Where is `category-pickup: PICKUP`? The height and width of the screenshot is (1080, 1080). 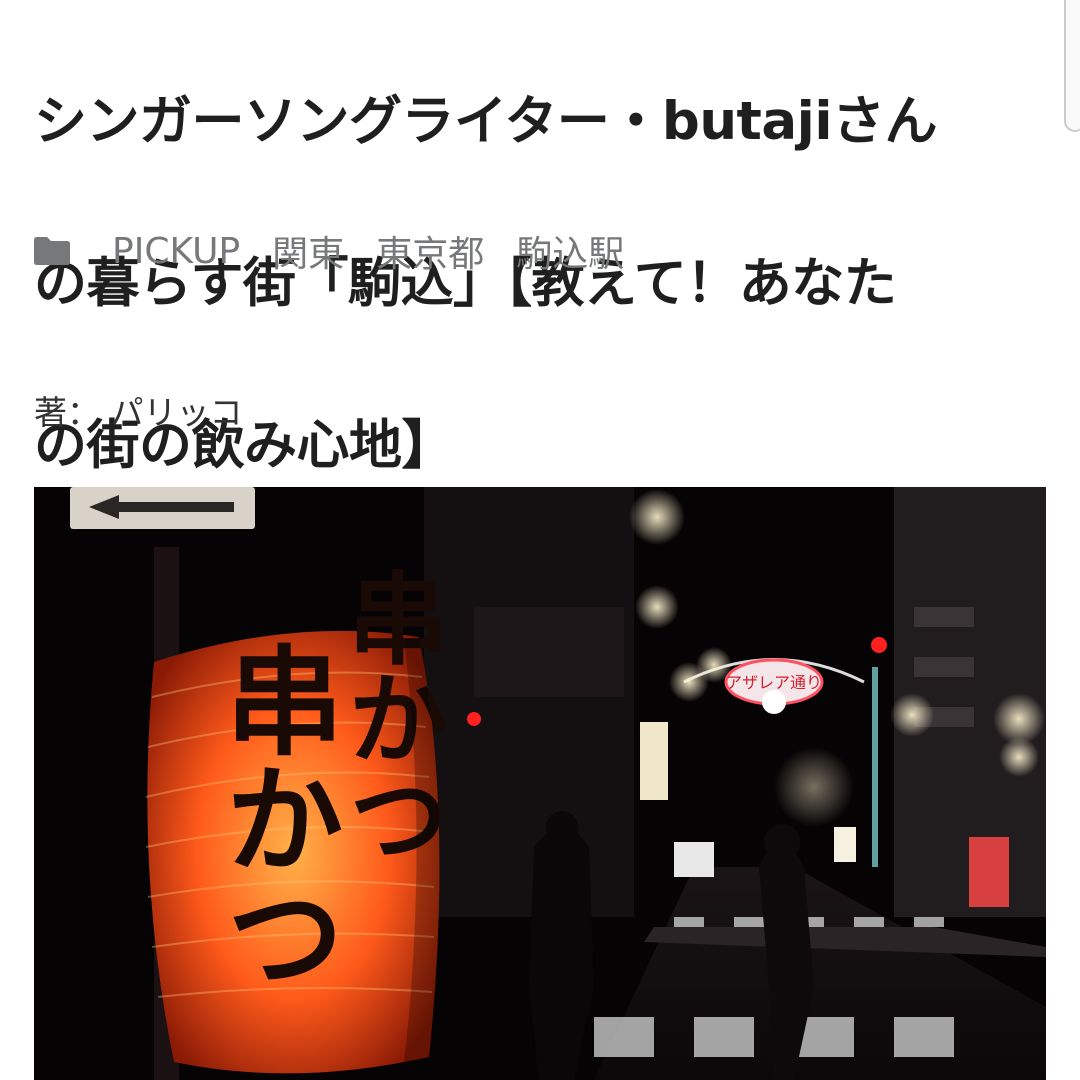 category-pickup: PICKUP is located at coordinates (176, 251).